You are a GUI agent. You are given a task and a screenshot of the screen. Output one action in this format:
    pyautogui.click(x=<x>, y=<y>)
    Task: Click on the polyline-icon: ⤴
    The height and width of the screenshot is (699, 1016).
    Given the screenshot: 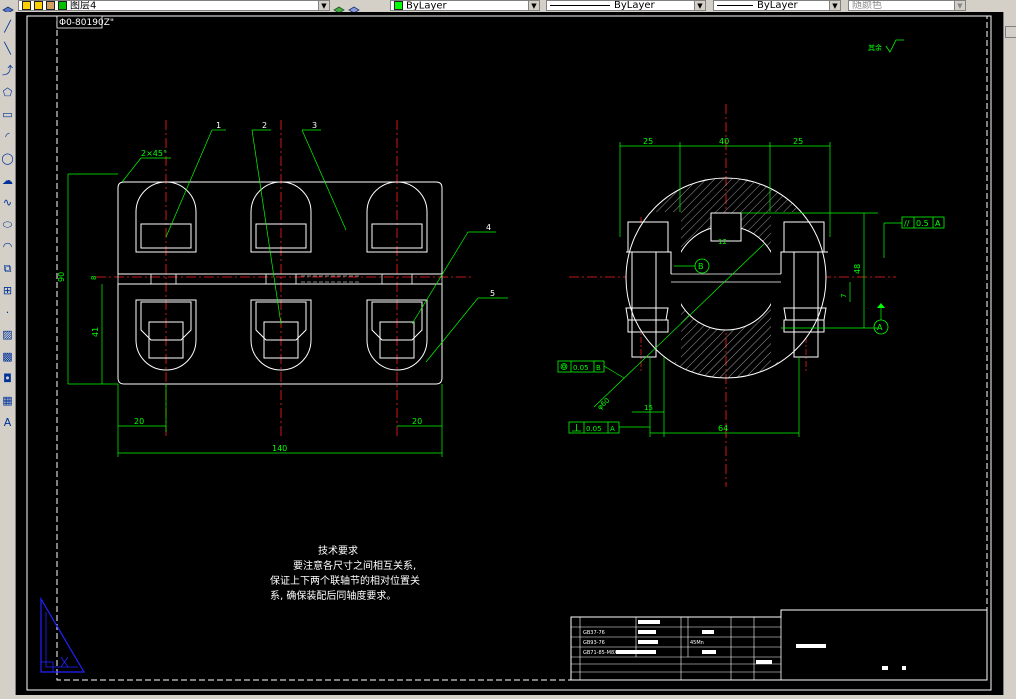 What is the action you would take?
    pyautogui.click(x=7, y=70)
    